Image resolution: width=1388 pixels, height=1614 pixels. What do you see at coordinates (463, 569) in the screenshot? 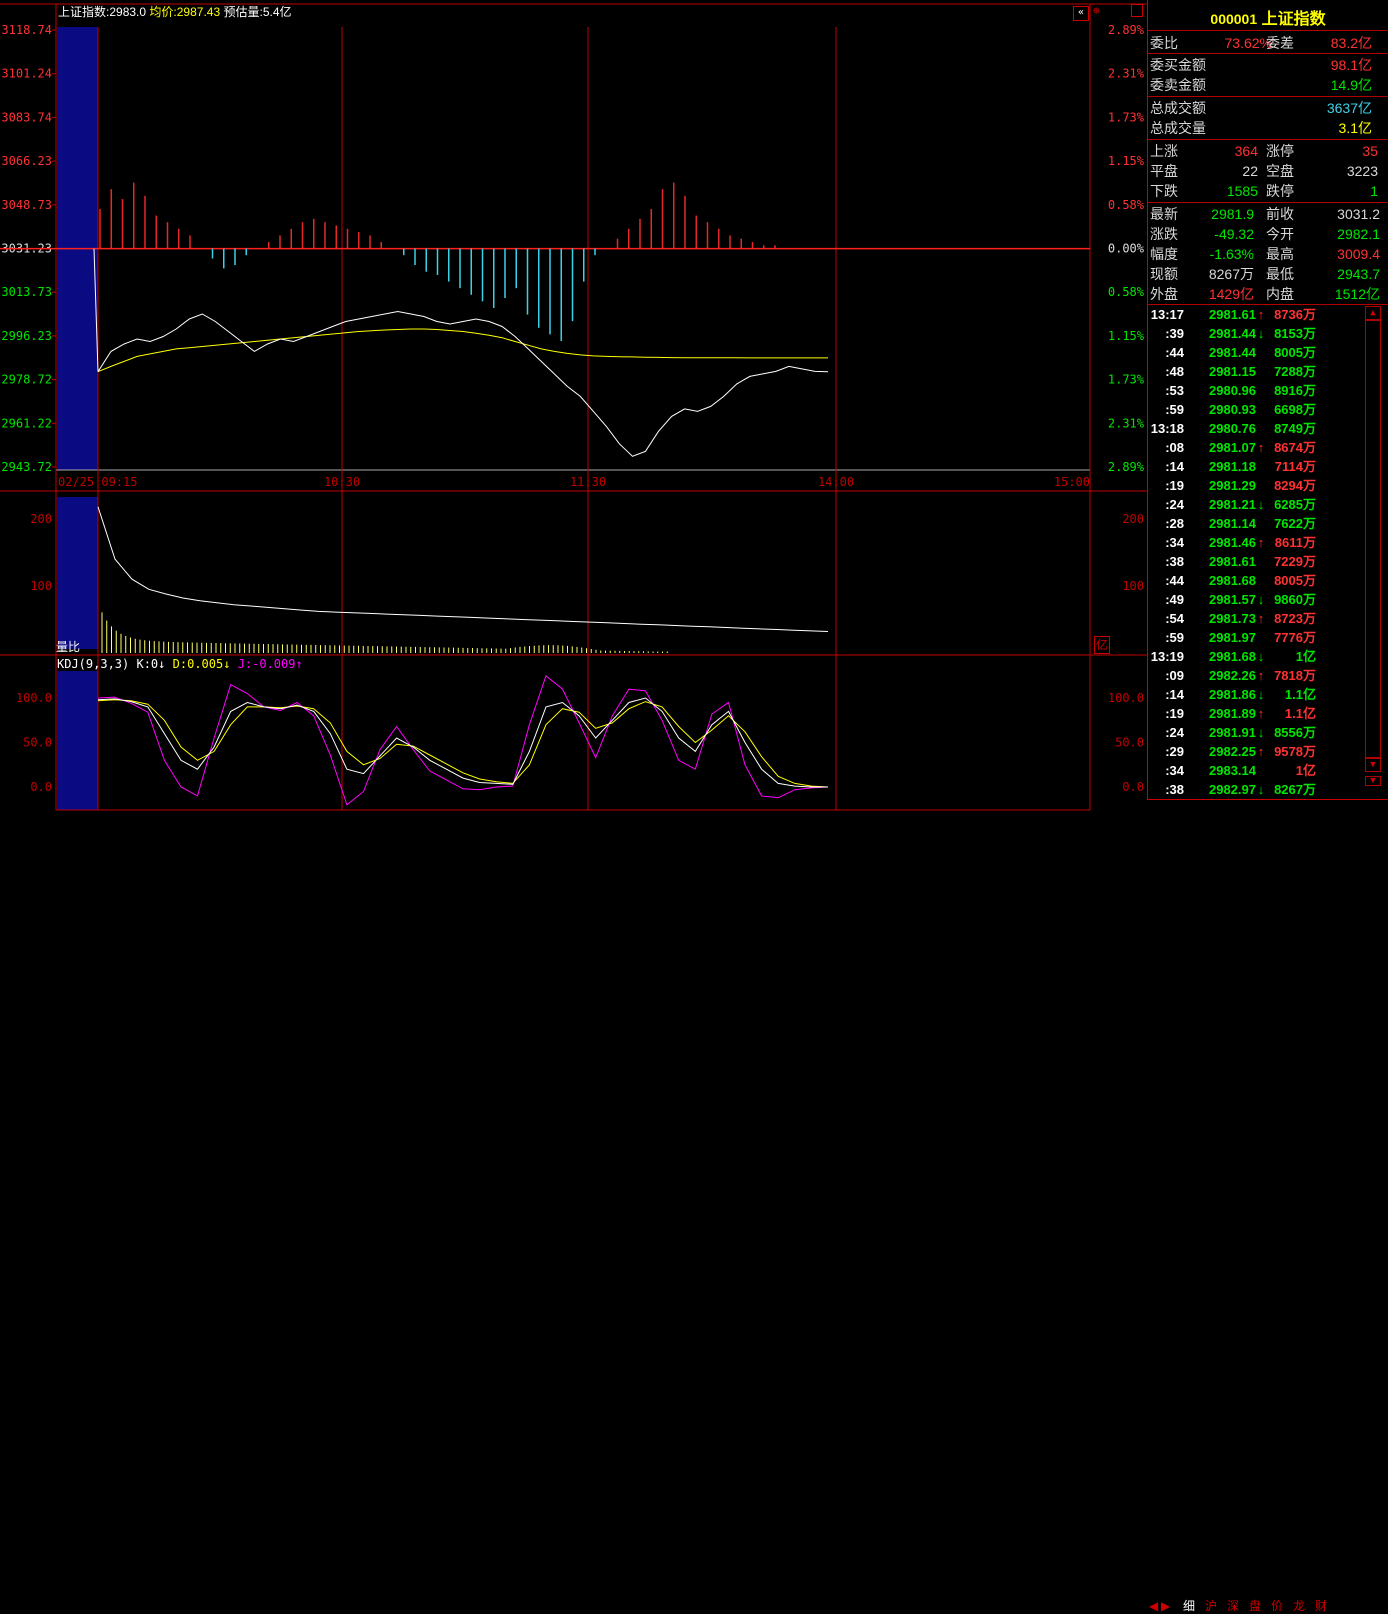
I see `volume-ratio-line` at bounding box center [463, 569].